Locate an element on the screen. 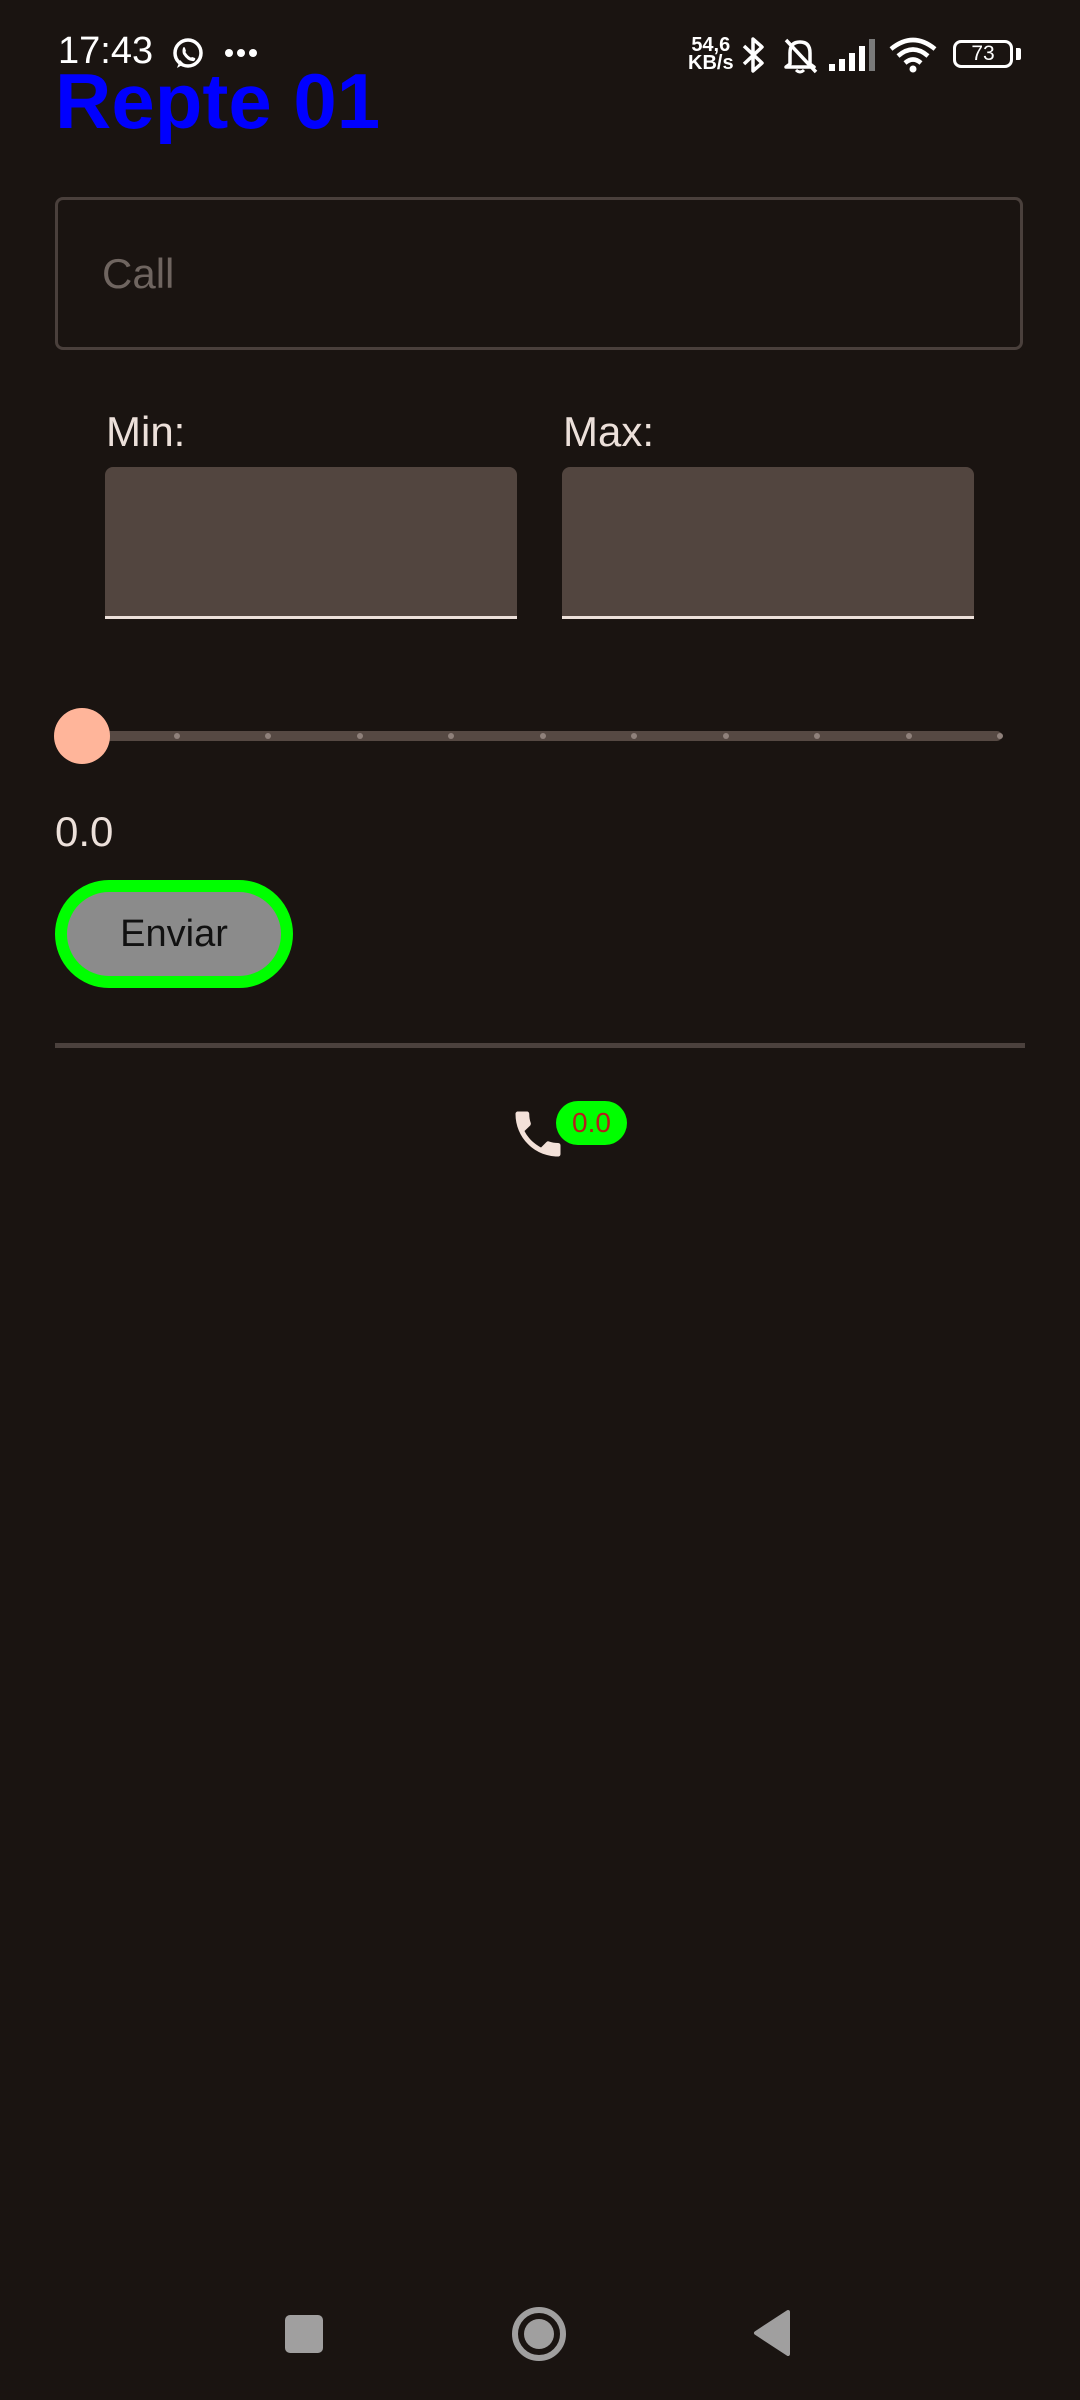 The width and height of the screenshot is (1080, 2400). badge-value: 0.0 is located at coordinates (591, 1122).